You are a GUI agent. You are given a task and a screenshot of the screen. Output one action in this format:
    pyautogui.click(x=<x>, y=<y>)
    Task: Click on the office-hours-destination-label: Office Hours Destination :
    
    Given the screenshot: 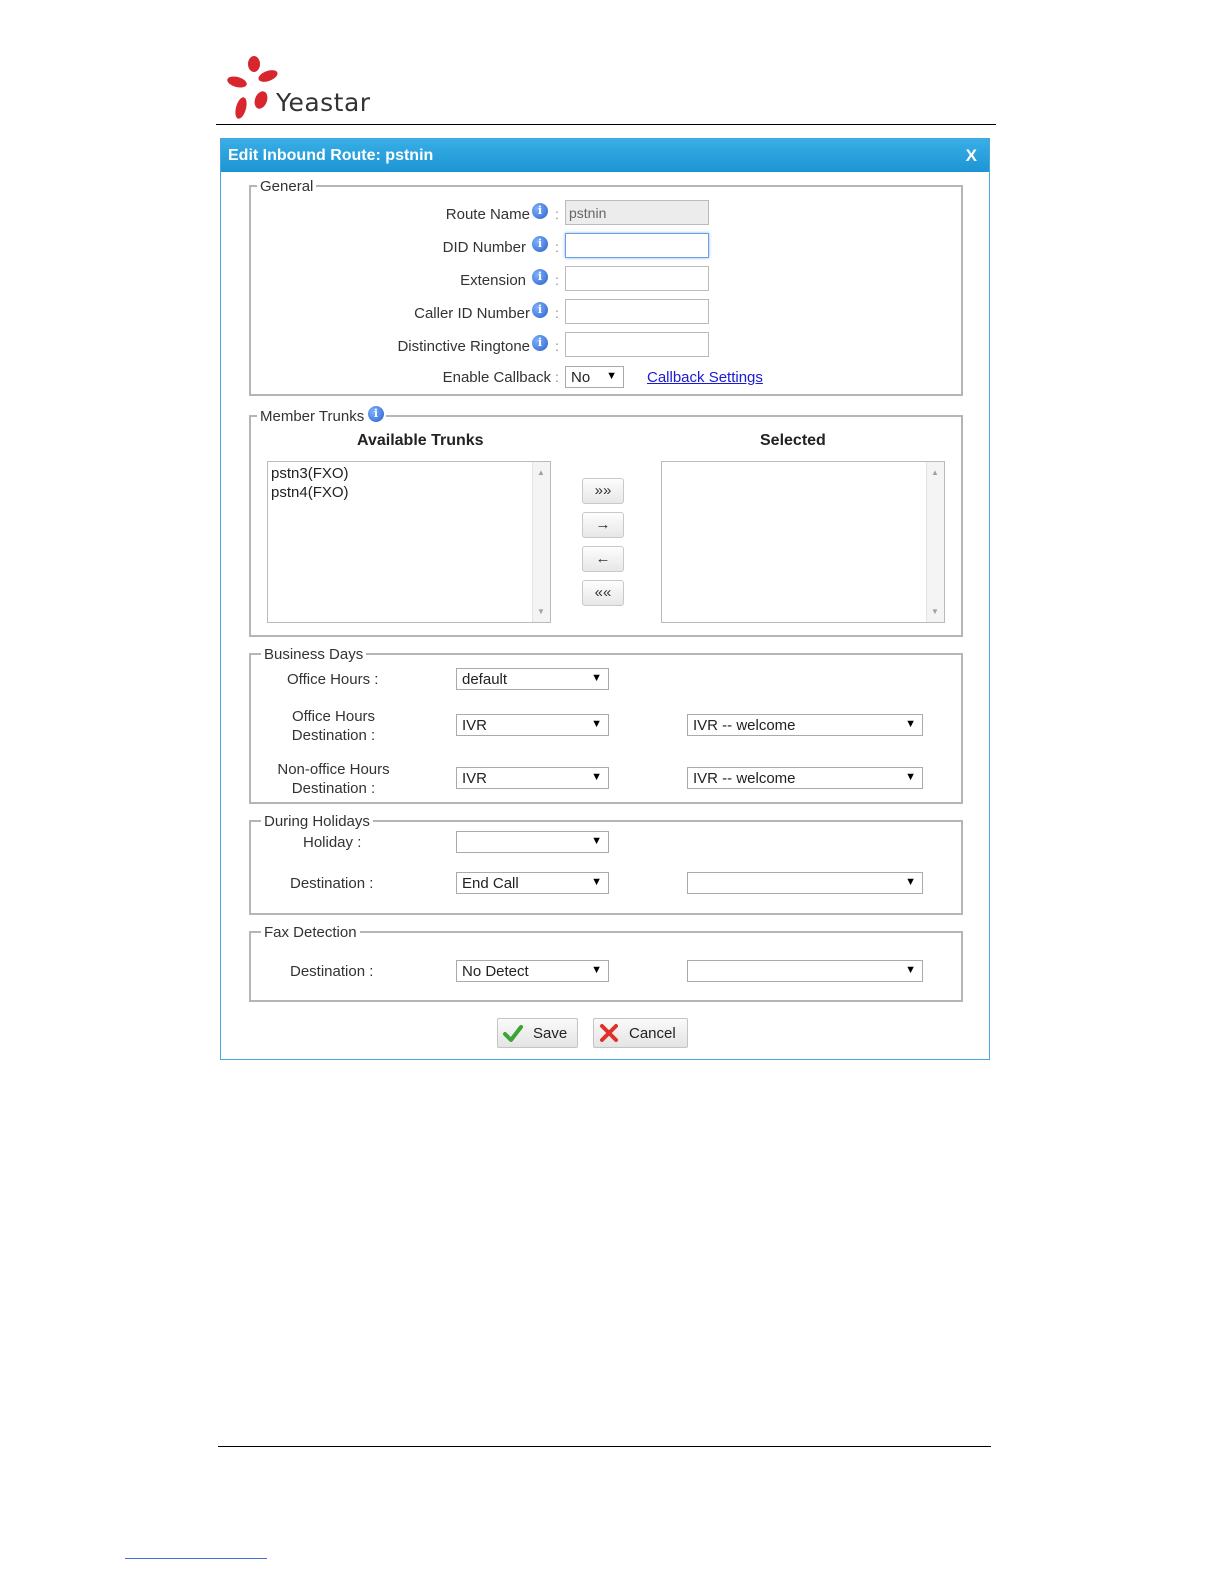 What is the action you would take?
    pyautogui.click(x=333, y=726)
    